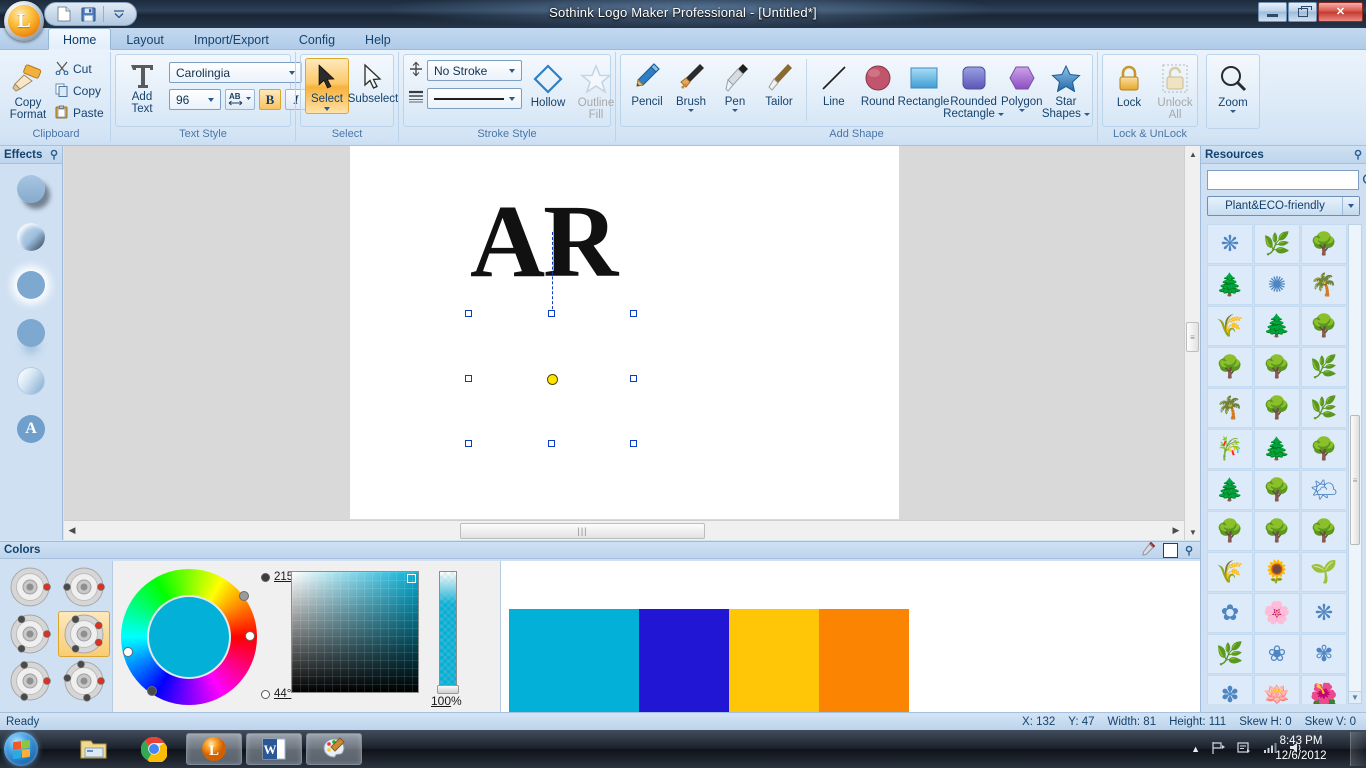 The height and width of the screenshot is (768, 1366). Describe the element at coordinates (1230, 689) in the screenshot. I see `resource-item: ✽` at that location.